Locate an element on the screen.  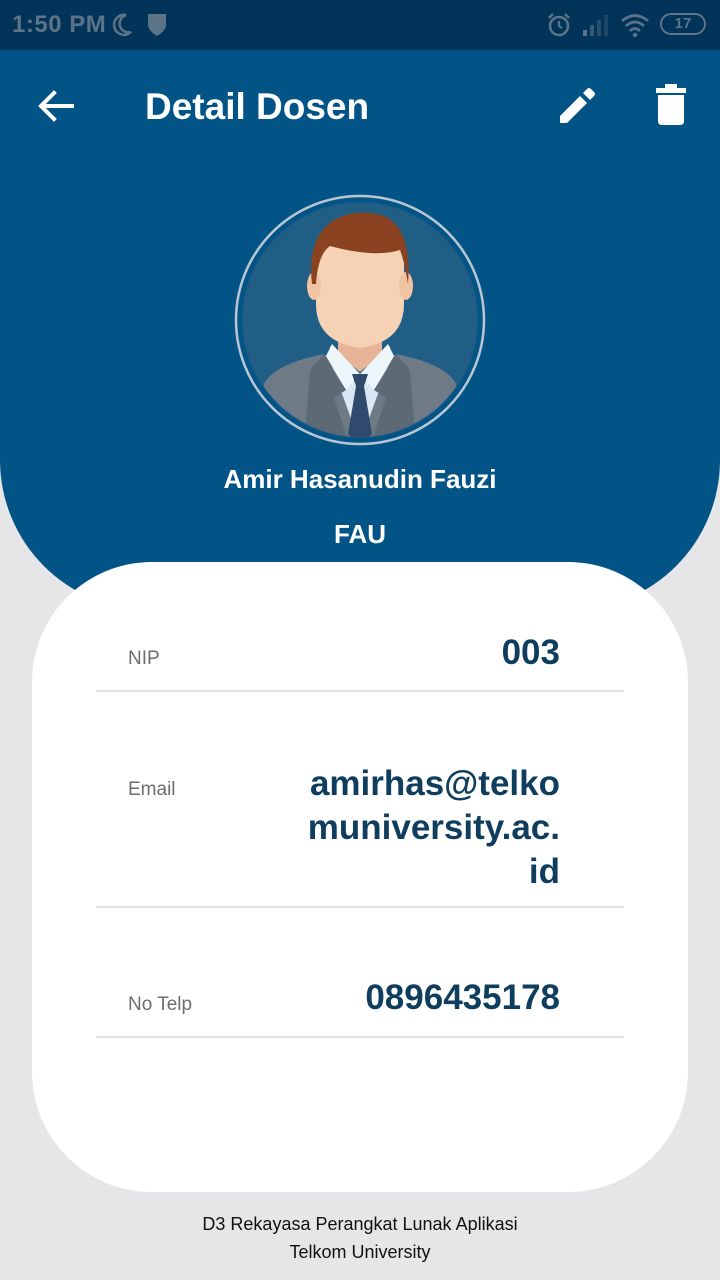
nip-value: 003 is located at coordinates (530, 652).